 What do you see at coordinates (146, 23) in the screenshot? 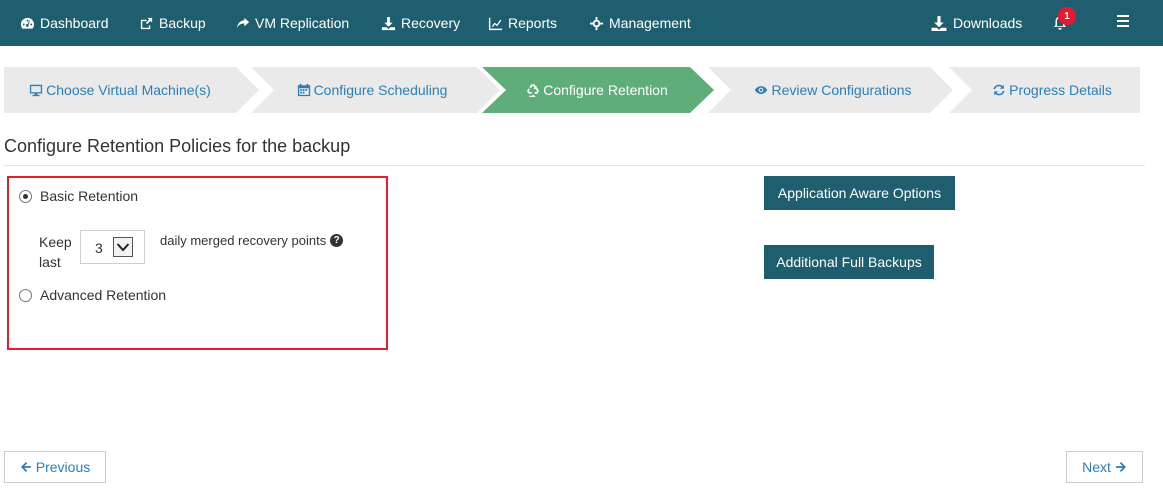
I see `backup-icon` at bounding box center [146, 23].